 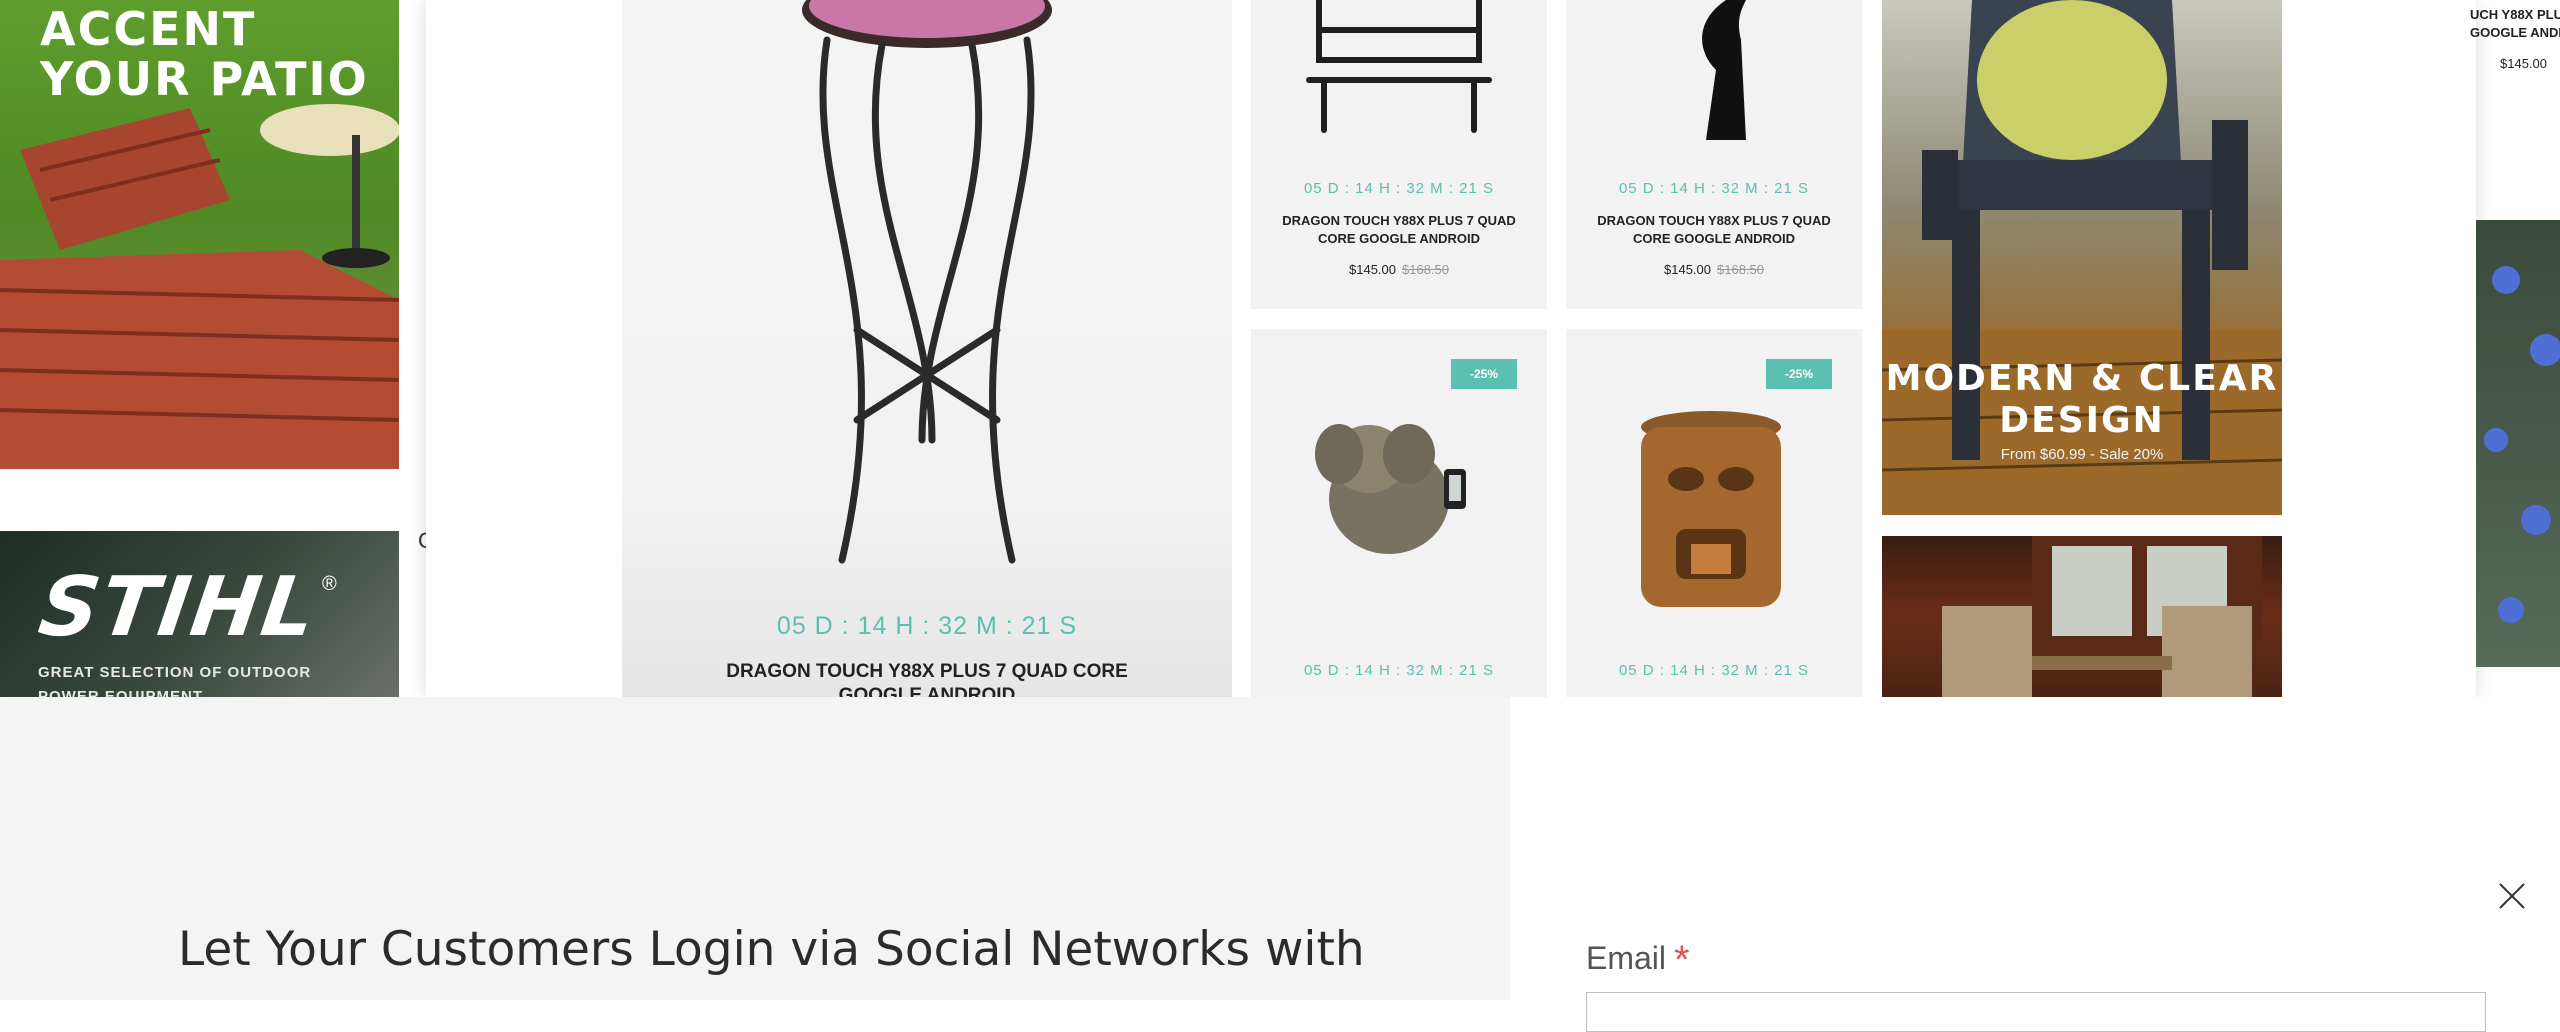 I want to click on featured-countdown: 05 D : 14 H : 32 M : 21 S, so click(x=927, y=626).